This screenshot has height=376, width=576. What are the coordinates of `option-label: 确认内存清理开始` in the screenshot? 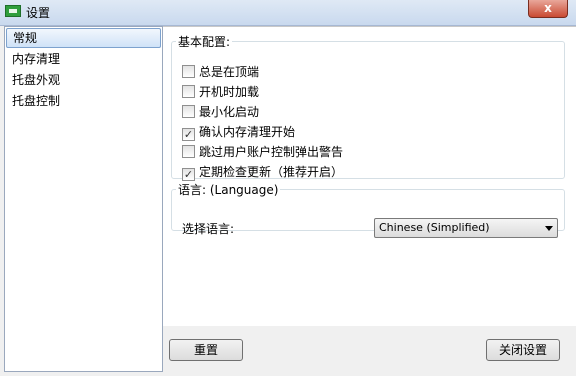 It's located at (247, 132).